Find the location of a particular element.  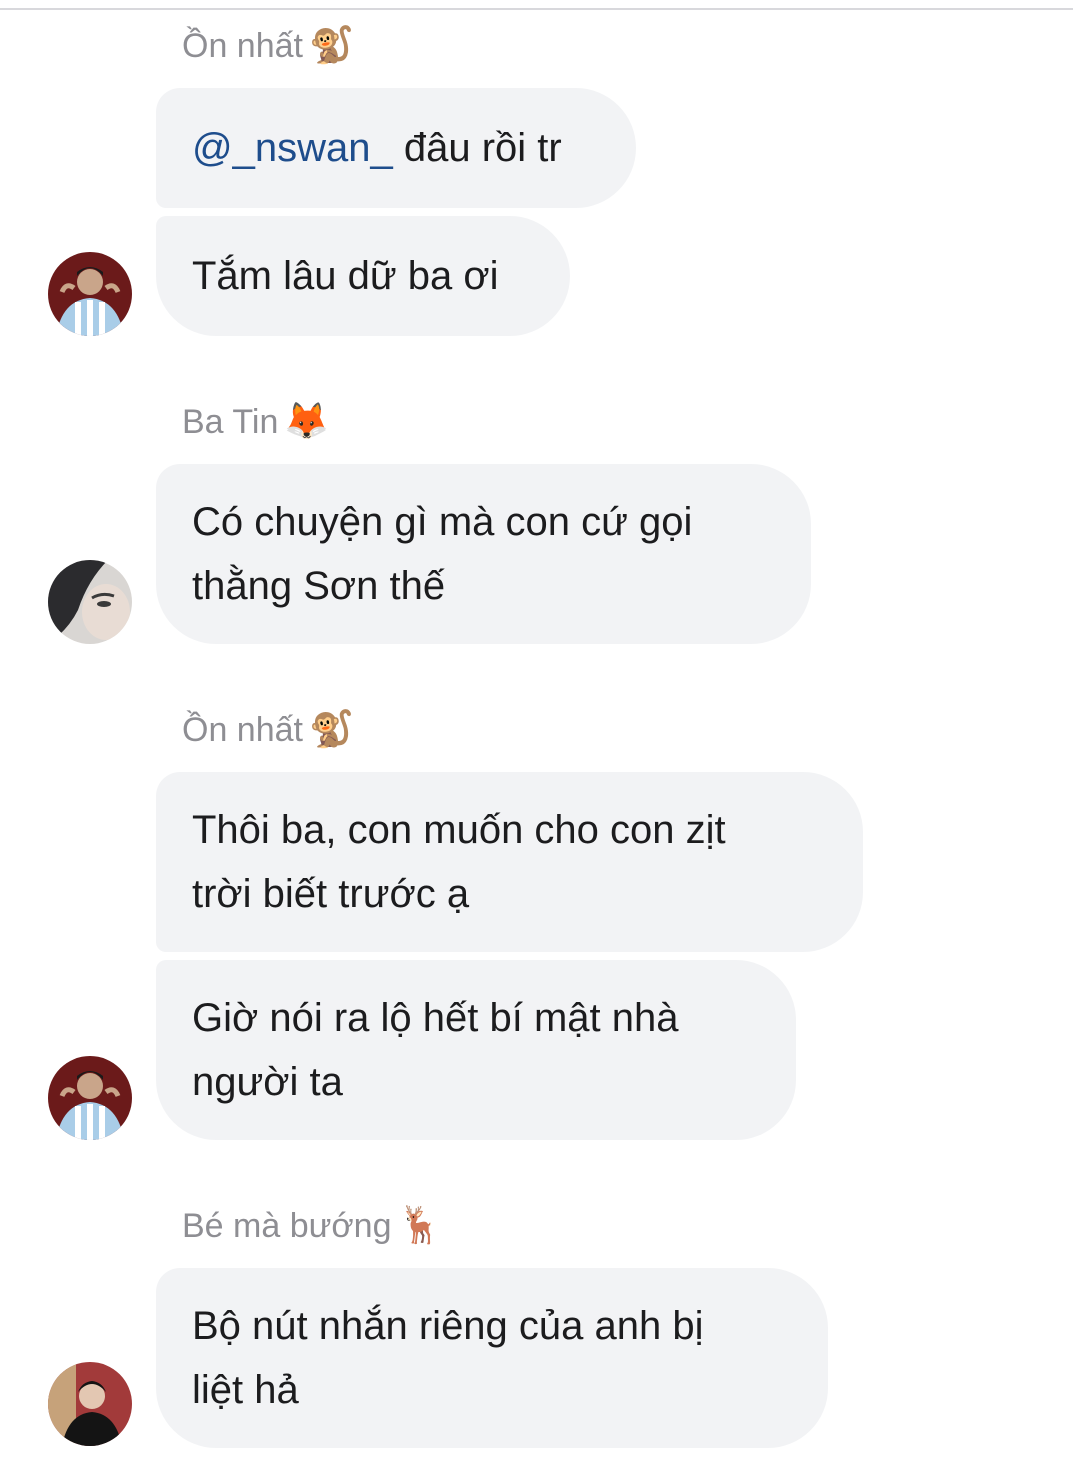

message-line: người ta is located at coordinates (267, 1082).